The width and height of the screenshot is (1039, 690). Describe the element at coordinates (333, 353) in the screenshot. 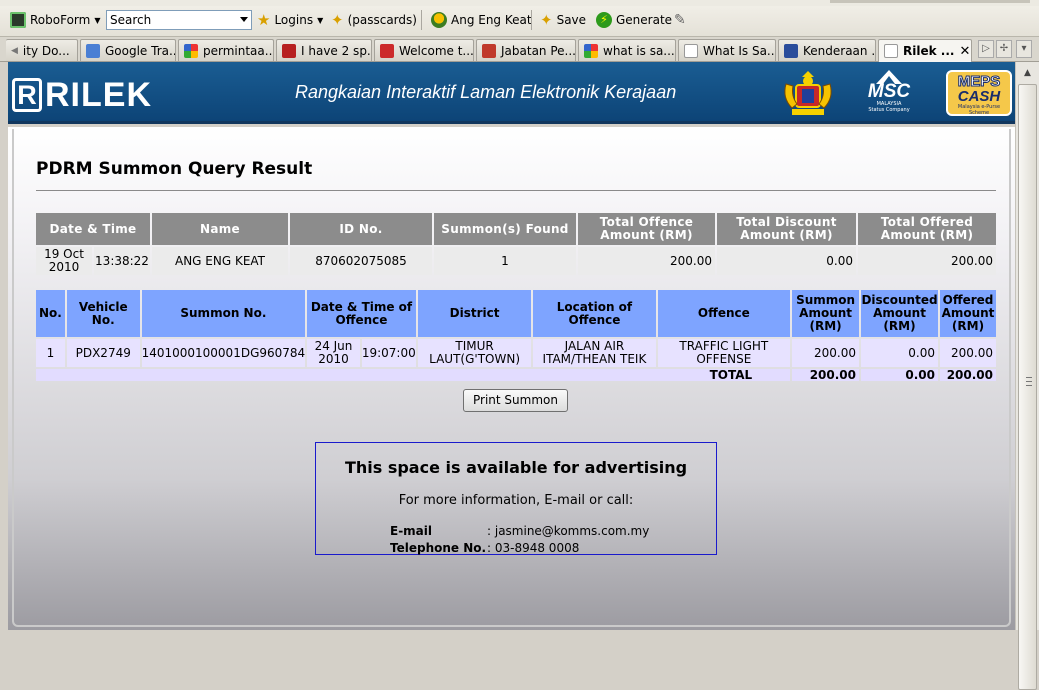

I see `offence-date: 24 Jun 2010` at that location.